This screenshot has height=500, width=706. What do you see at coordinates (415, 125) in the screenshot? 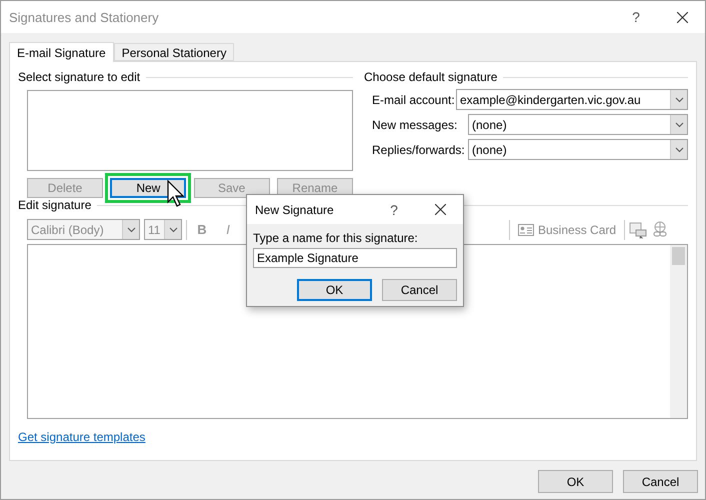
I see `field-label: New messages:` at bounding box center [415, 125].